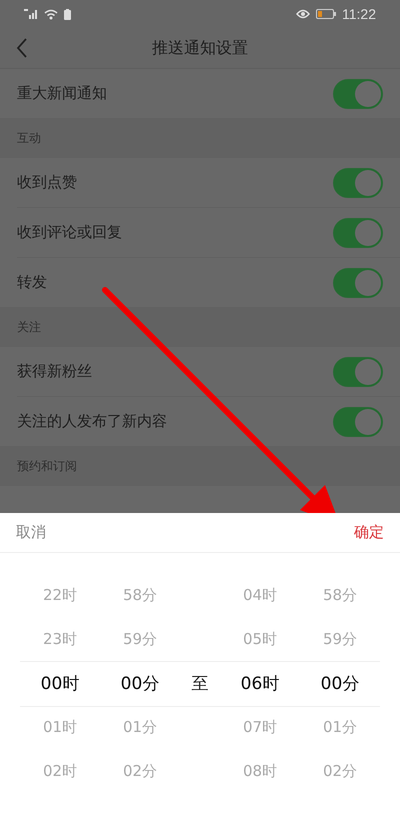  I want to click on picker-option: 07时, so click(260, 727).